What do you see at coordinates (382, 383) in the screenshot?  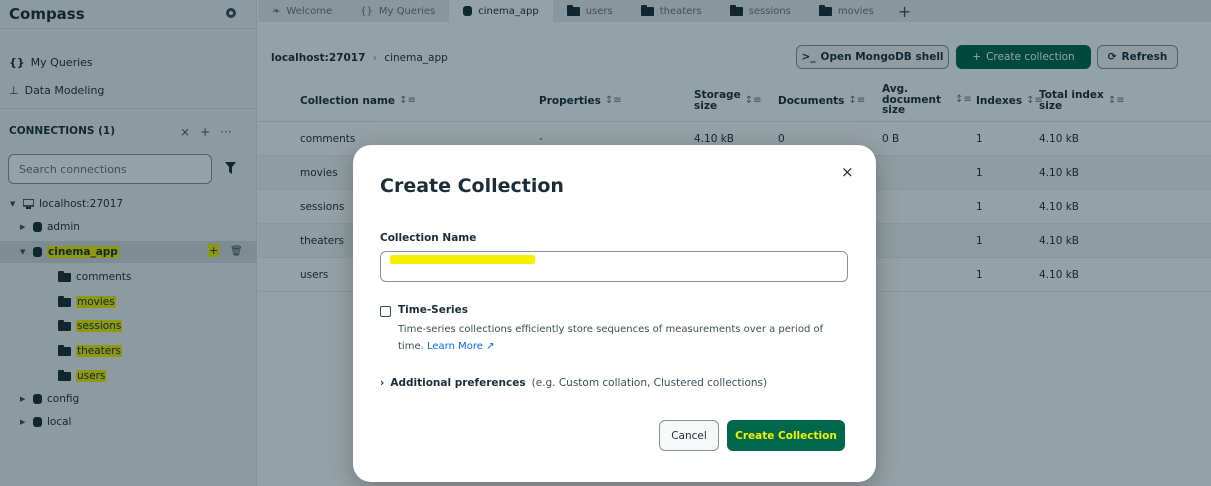 I see `chevron-right-icon: ›` at bounding box center [382, 383].